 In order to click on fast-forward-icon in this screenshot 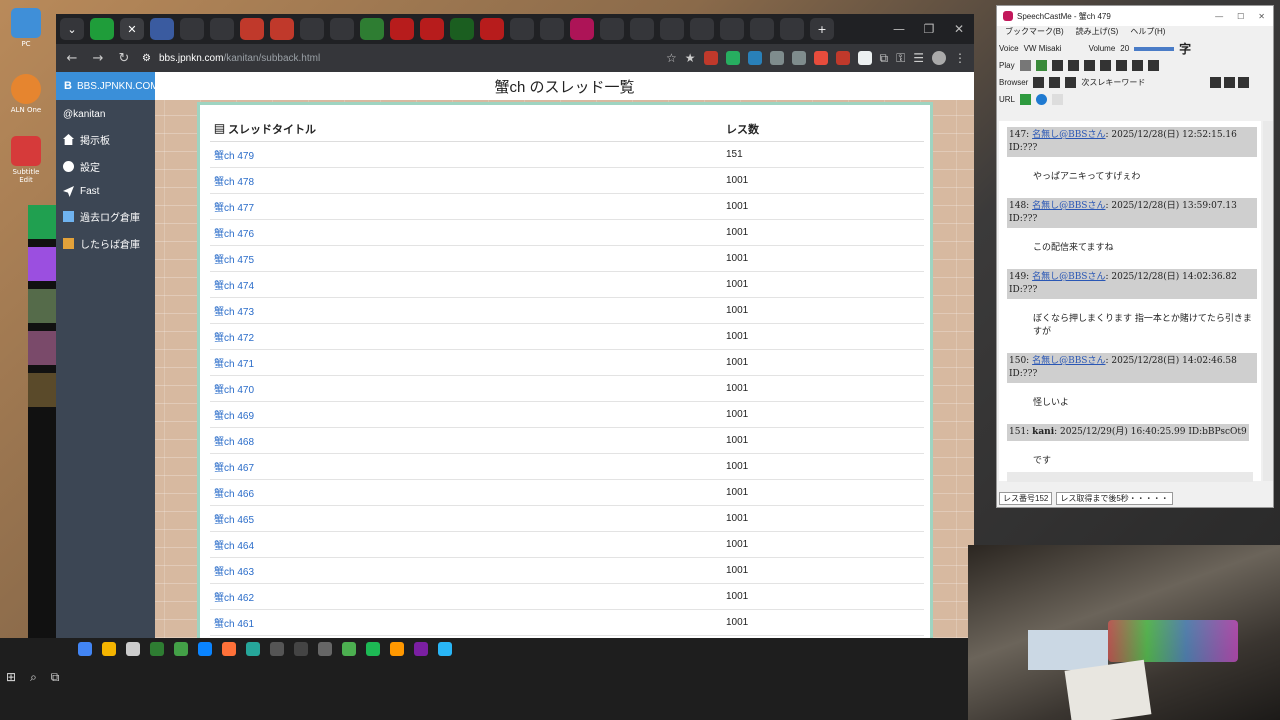, I will do `click(1121, 65)`.